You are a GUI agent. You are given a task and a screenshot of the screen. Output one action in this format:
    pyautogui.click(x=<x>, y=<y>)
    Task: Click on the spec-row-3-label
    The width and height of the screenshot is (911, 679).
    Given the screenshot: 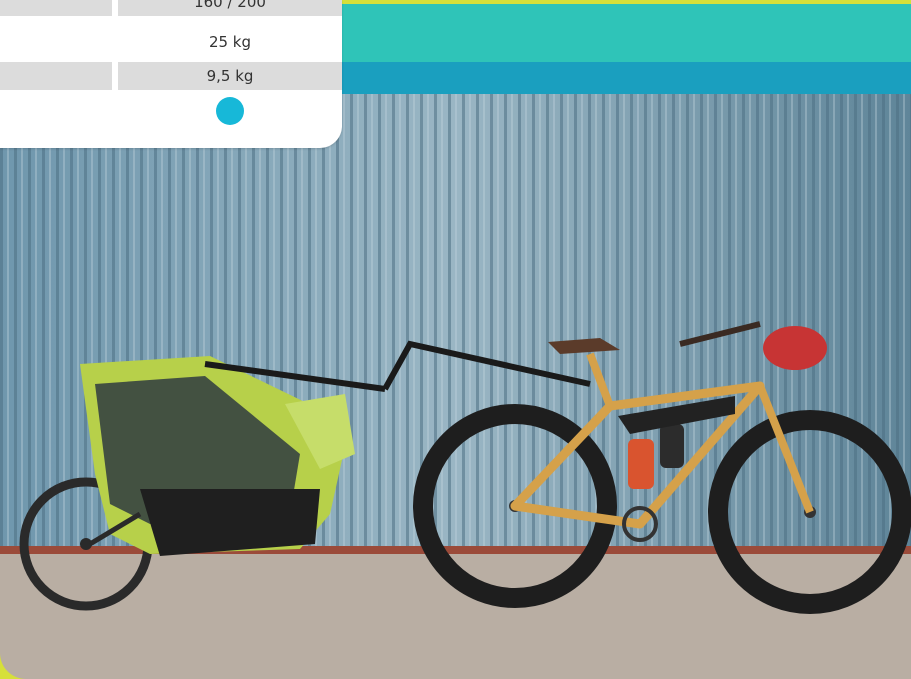 What is the action you would take?
    pyautogui.click(x=56, y=76)
    